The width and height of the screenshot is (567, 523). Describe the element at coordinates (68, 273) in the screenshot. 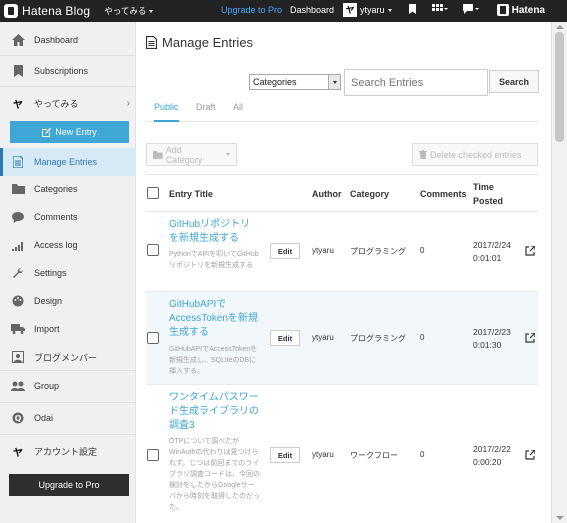

I see `sidebar-item-settings: Settings` at that location.